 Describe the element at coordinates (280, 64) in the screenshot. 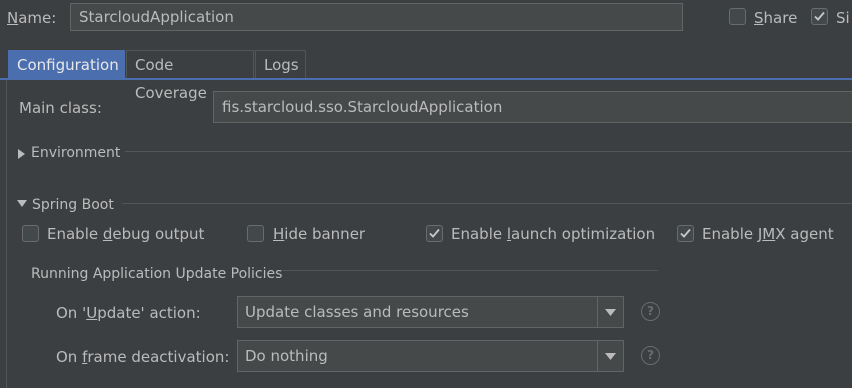

I see `tab-logs: Logs` at that location.